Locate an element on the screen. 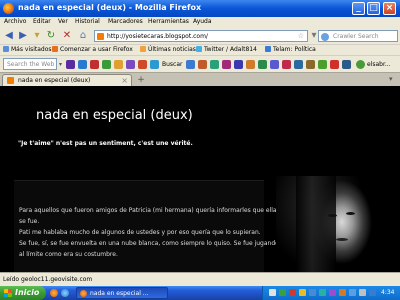 This screenshot has height=300, width=400. bookmark-twitter: Twitter / Adalt814 is located at coordinates (226, 49).